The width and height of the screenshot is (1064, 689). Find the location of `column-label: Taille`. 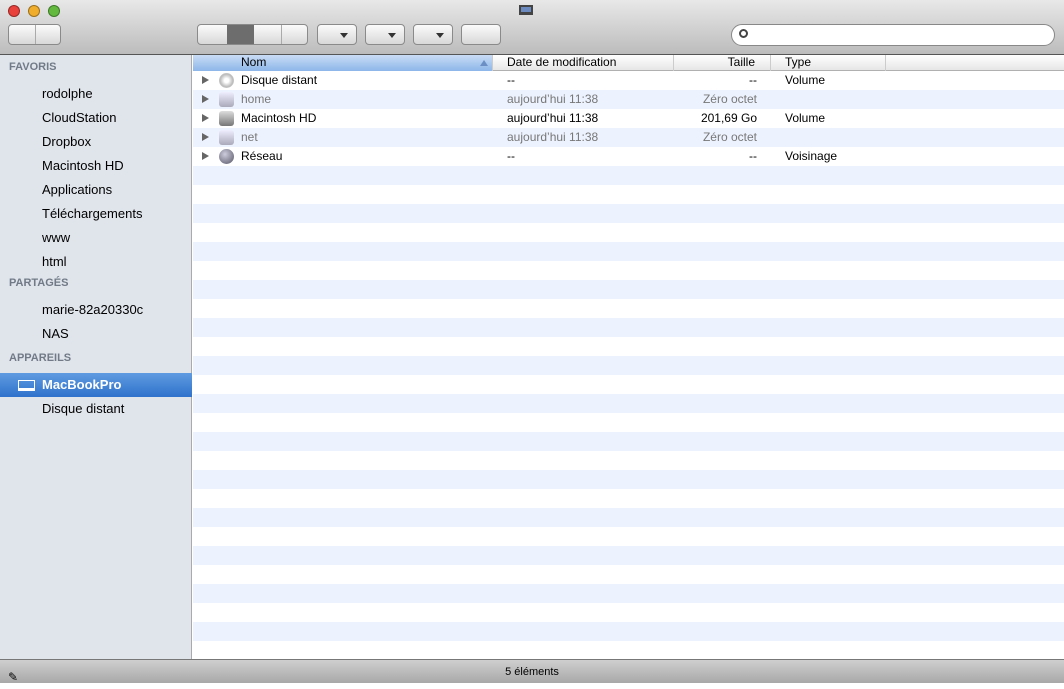

column-label: Taille is located at coordinates (741, 62).